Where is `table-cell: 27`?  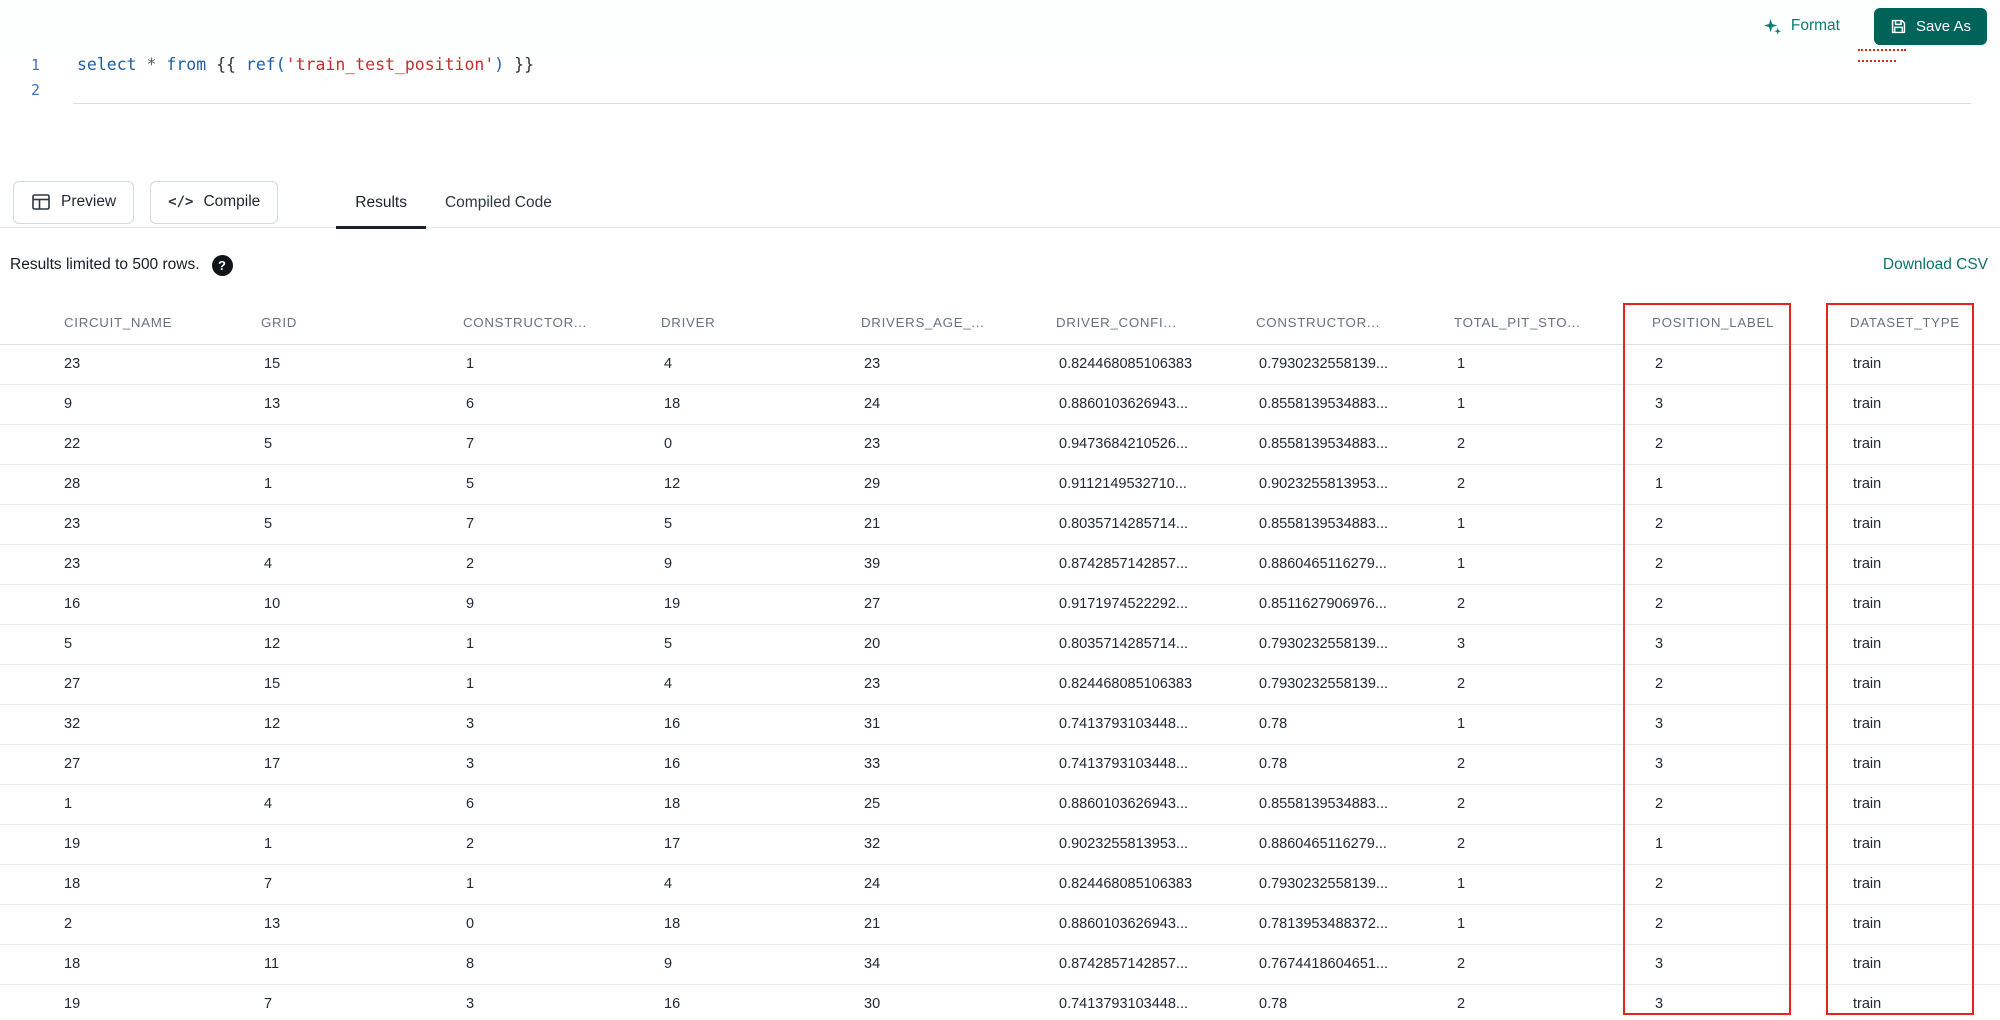
table-cell: 27 is located at coordinates (958, 604).